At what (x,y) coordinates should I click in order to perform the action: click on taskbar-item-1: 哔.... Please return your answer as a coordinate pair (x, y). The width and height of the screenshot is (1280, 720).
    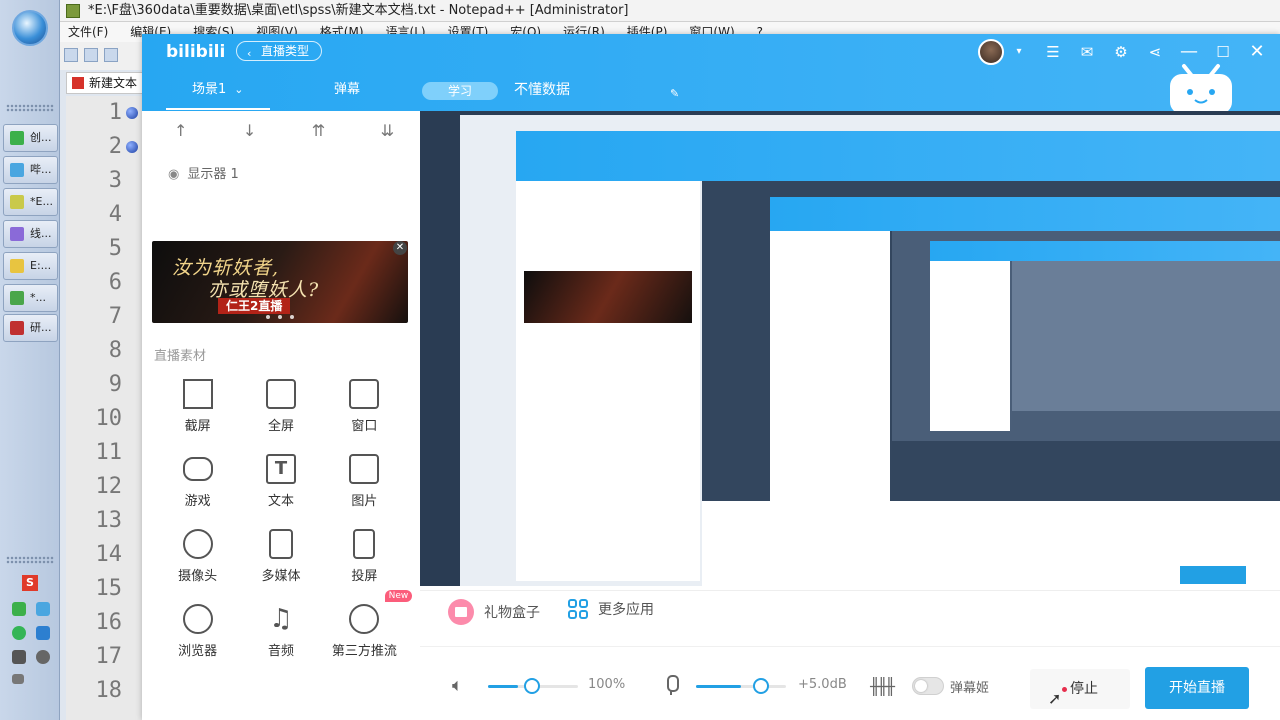
    Looking at the image, I should click on (30, 170).